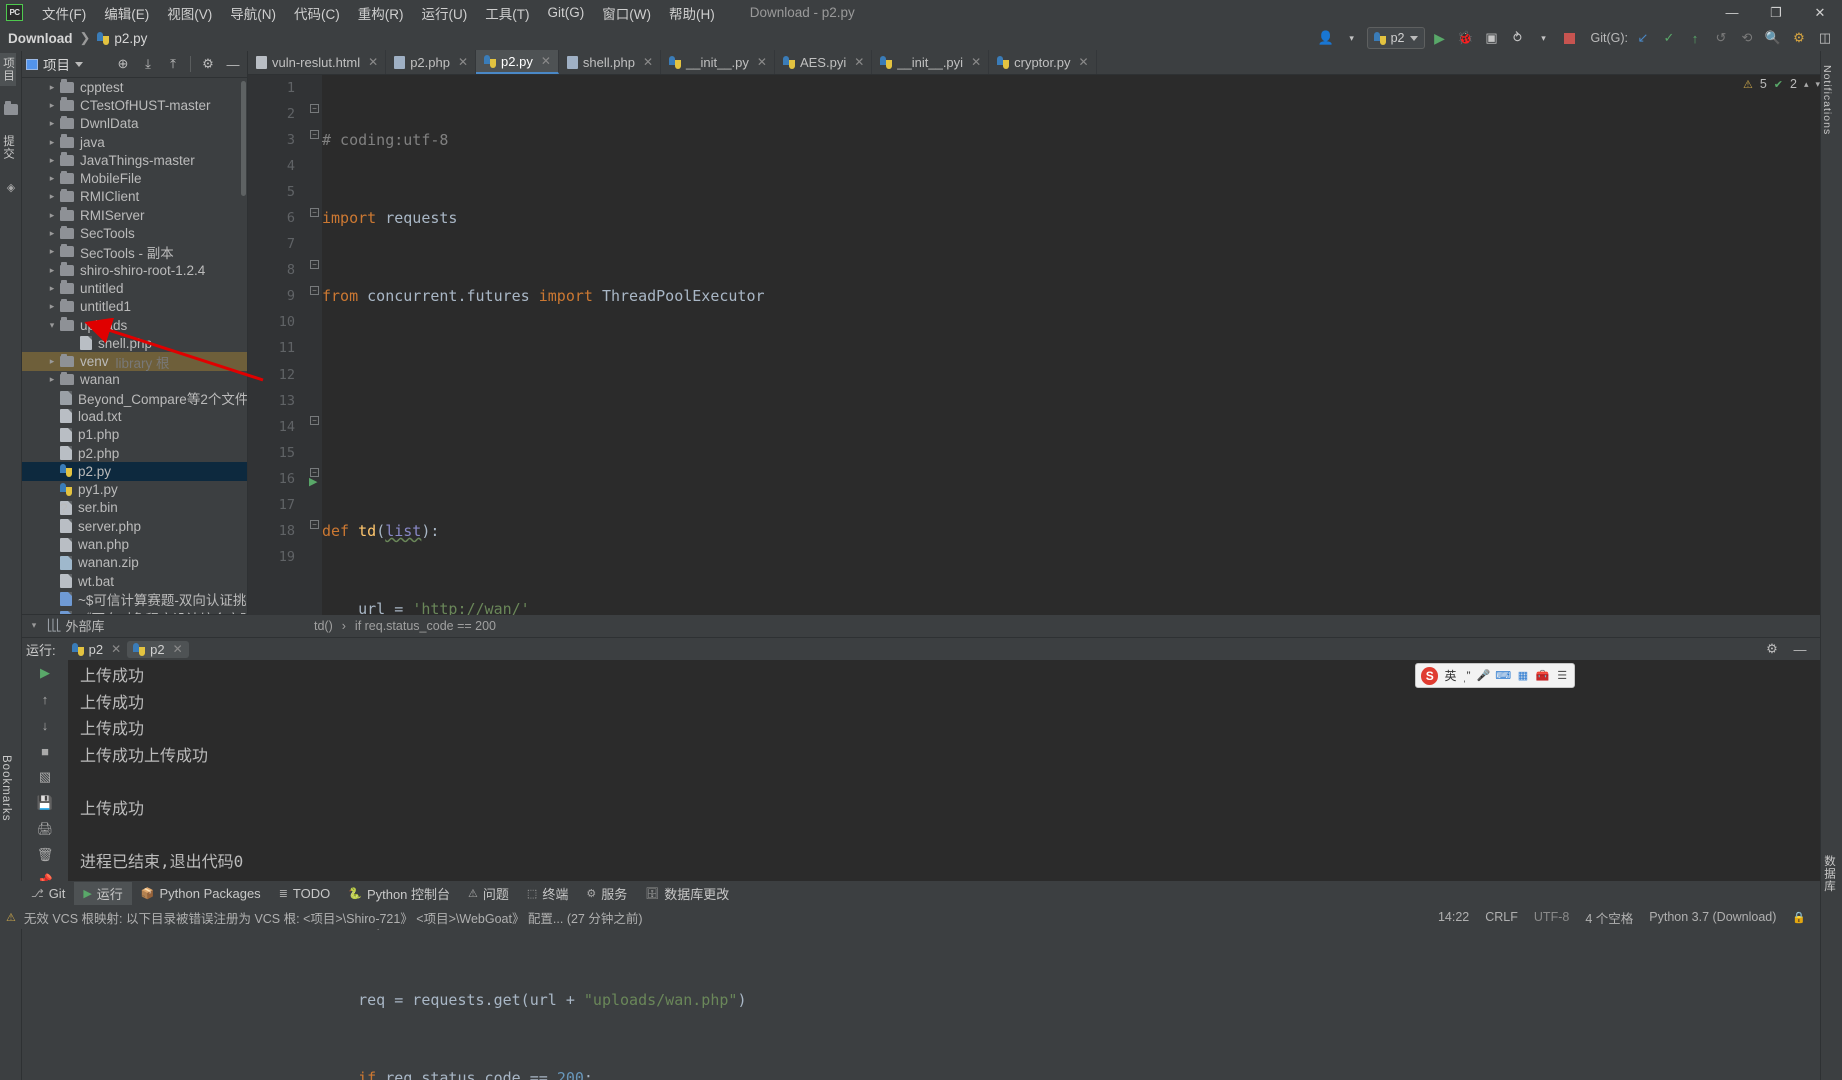 The width and height of the screenshot is (1842, 1080). What do you see at coordinates (1570, 38) in the screenshot?
I see `stop-button` at bounding box center [1570, 38].